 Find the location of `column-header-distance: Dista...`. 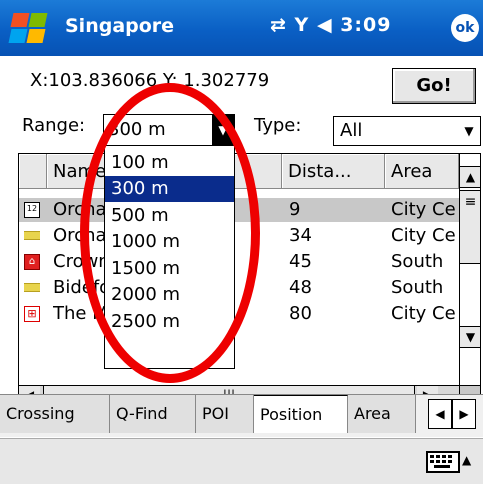

column-header-distance: Dista... is located at coordinates (333, 171).